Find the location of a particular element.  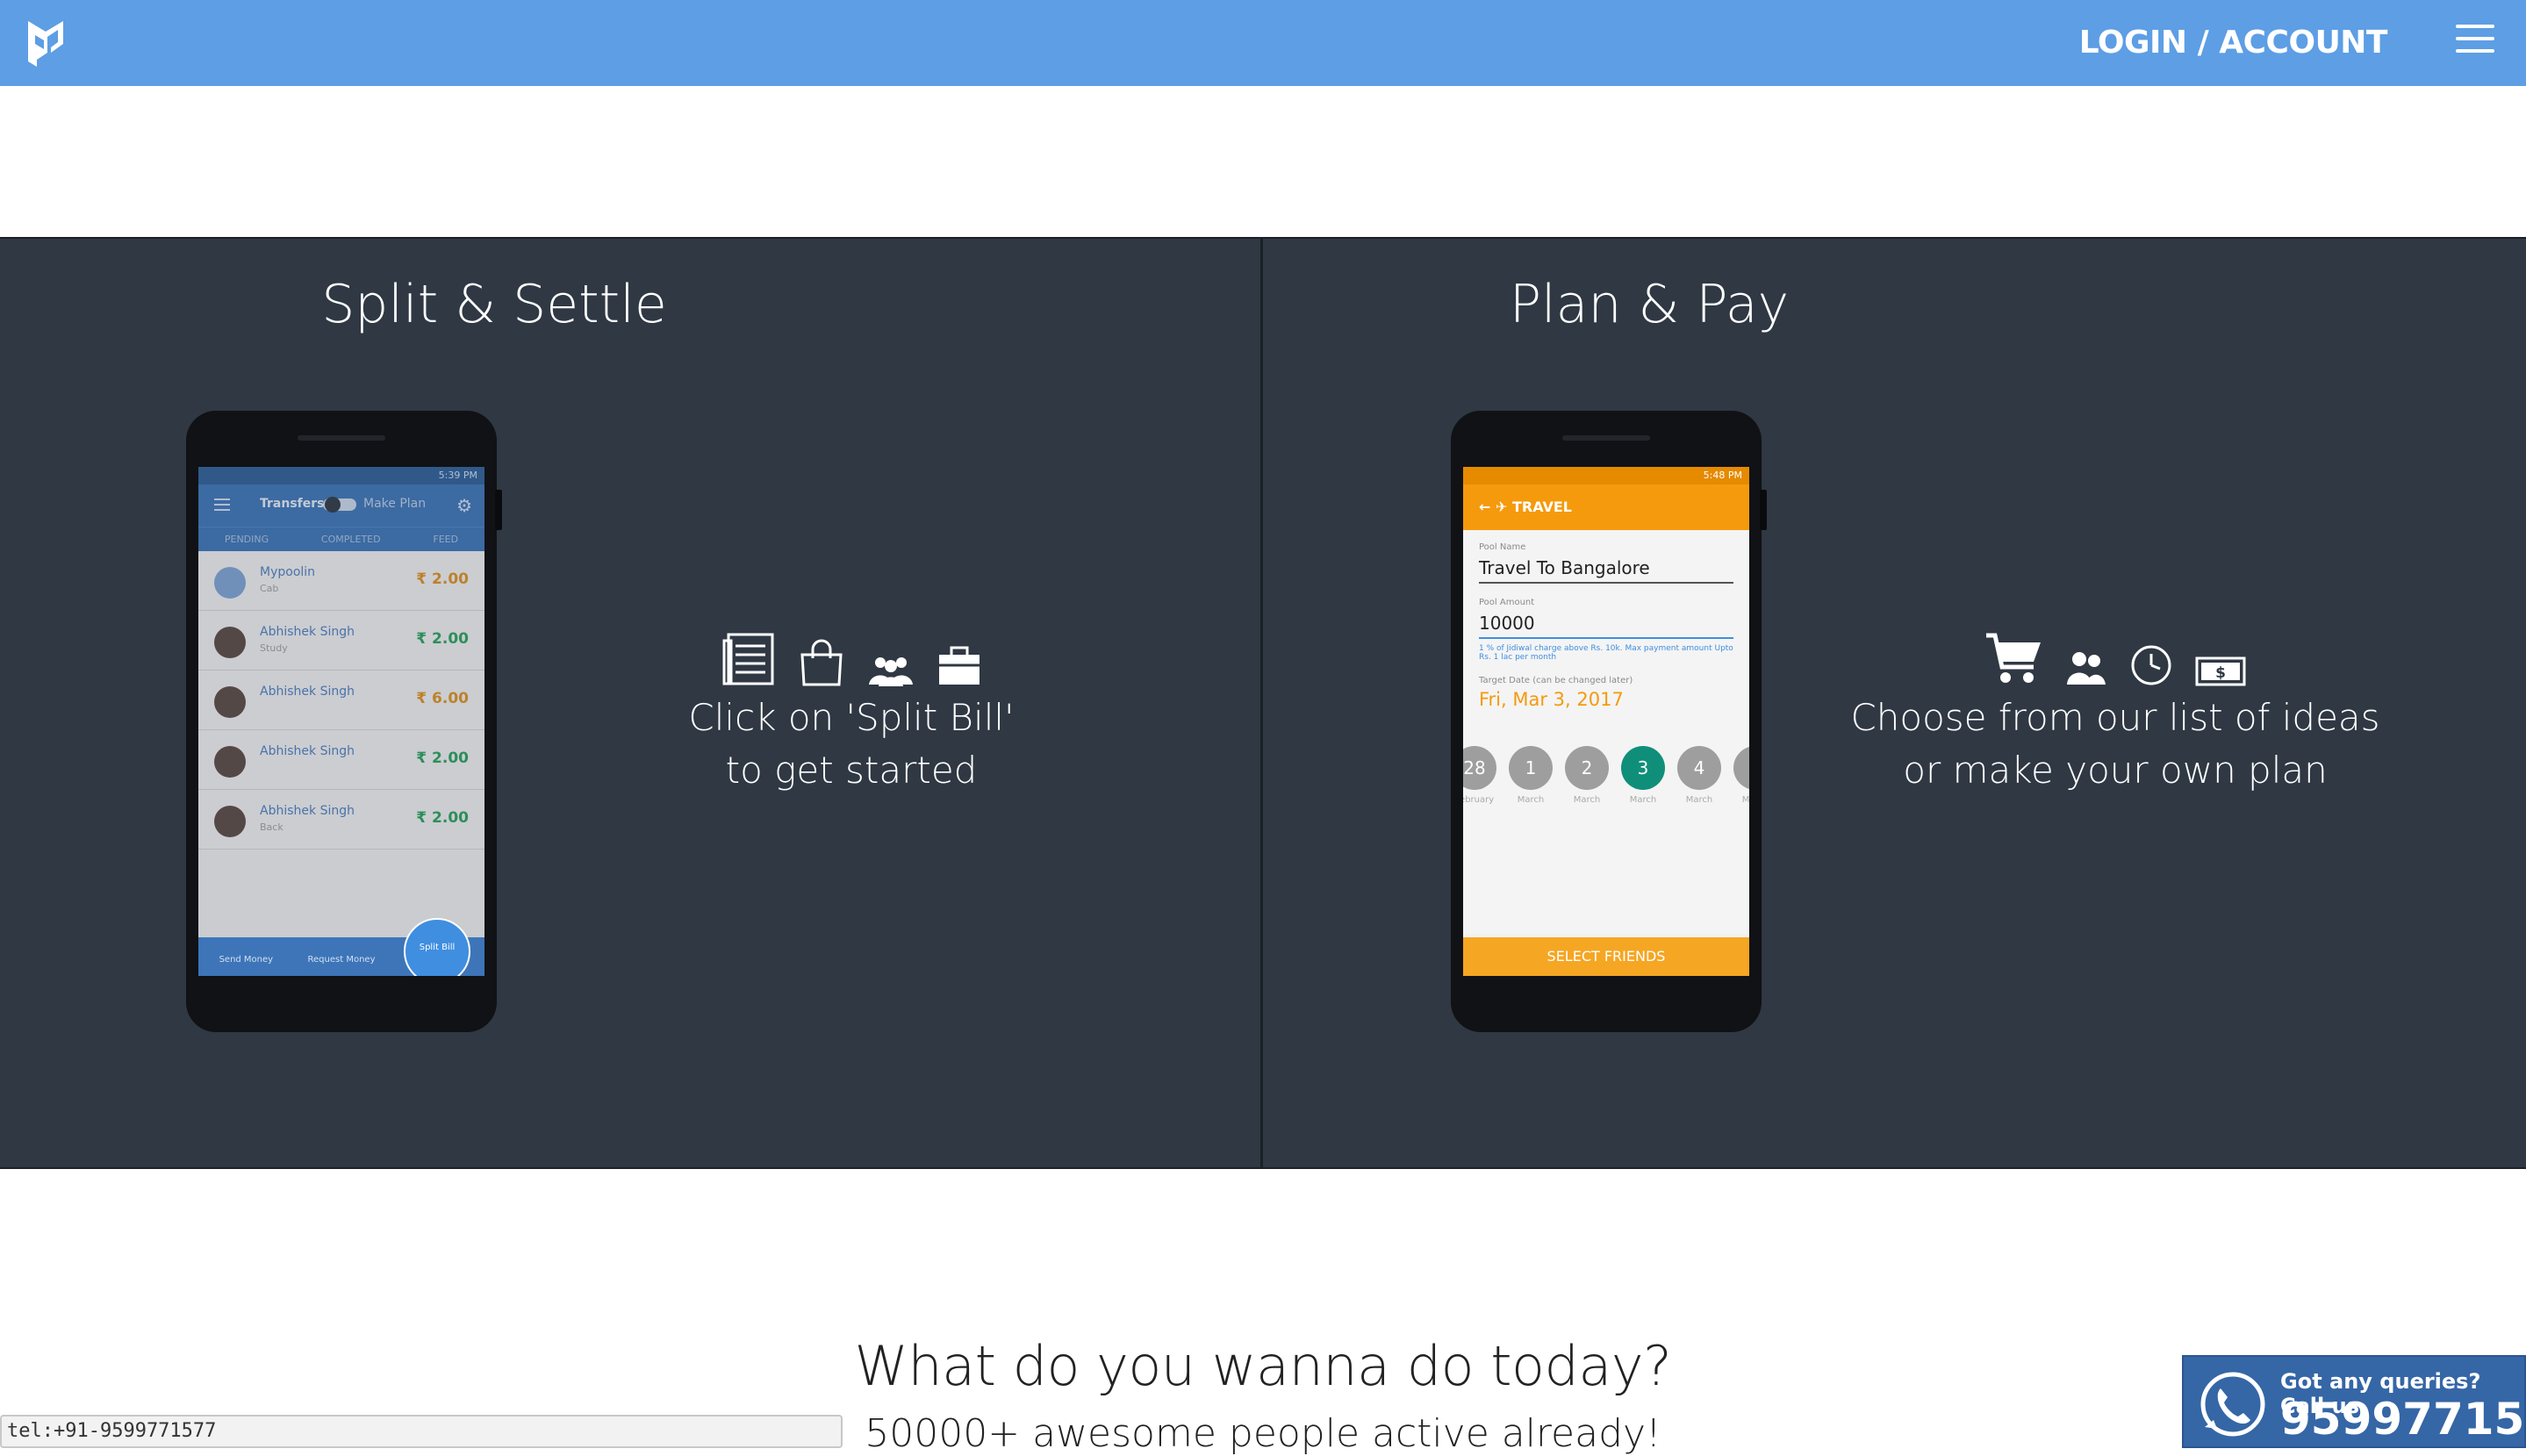

select-friends-button: SELECT FRIENDS is located at coordinates (1606, 957).